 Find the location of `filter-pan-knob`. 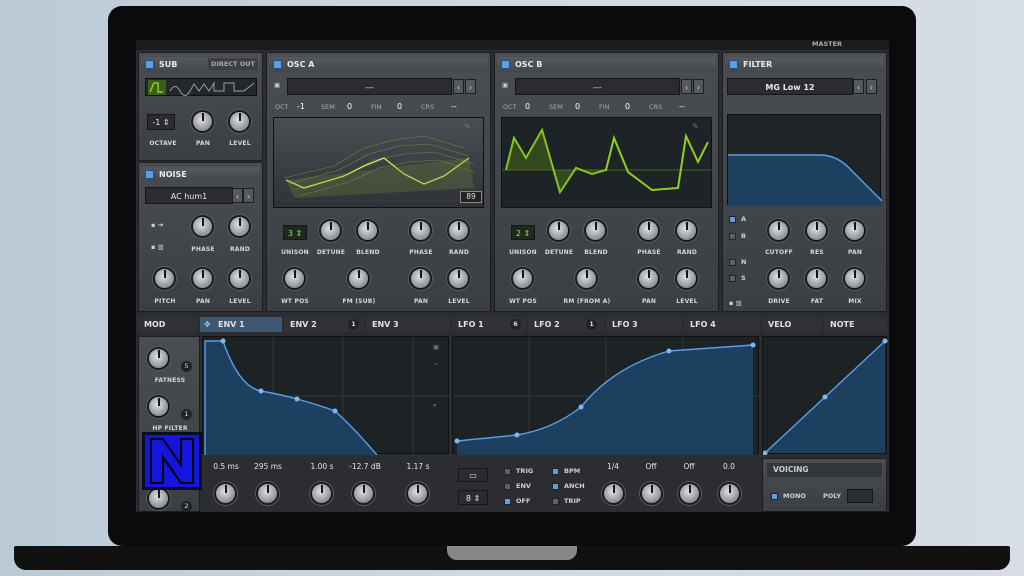

filter-pan-knob is located at coordinates (854, 230).